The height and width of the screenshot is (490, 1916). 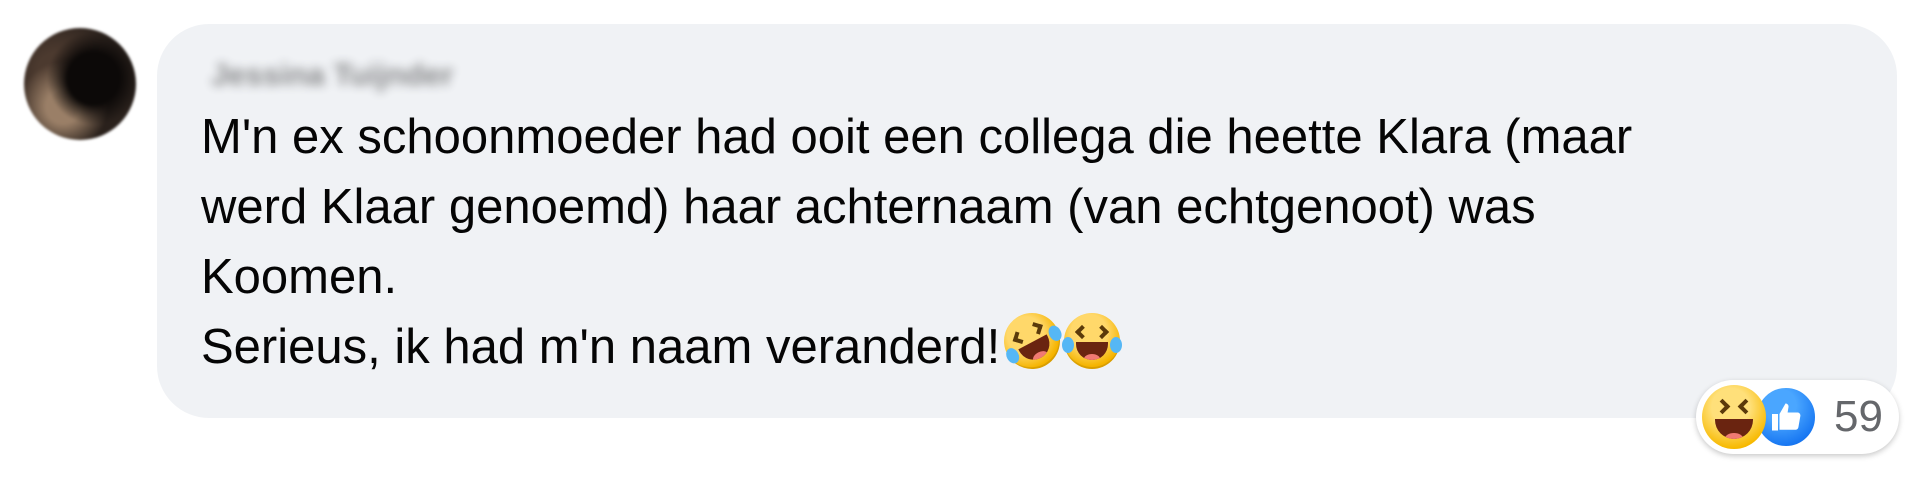 I want to click on reactions-summary: 59, so click(x=1797, y=417).